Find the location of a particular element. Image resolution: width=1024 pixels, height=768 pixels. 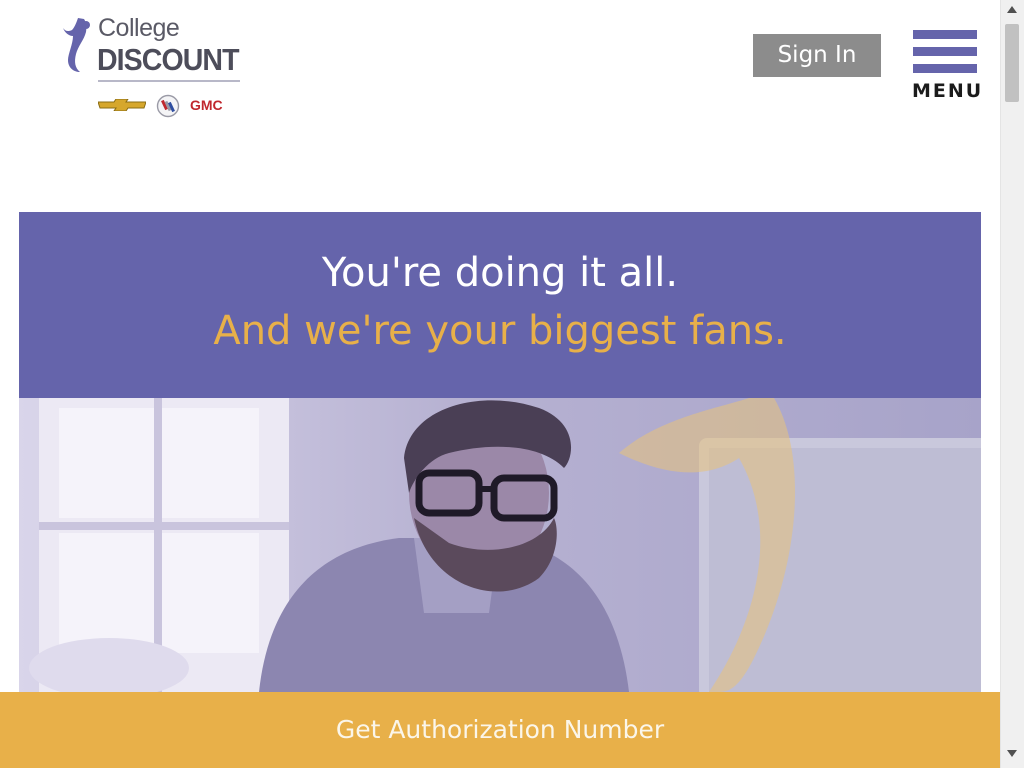

menu-button: MENU is located at coordinates (947, 67).